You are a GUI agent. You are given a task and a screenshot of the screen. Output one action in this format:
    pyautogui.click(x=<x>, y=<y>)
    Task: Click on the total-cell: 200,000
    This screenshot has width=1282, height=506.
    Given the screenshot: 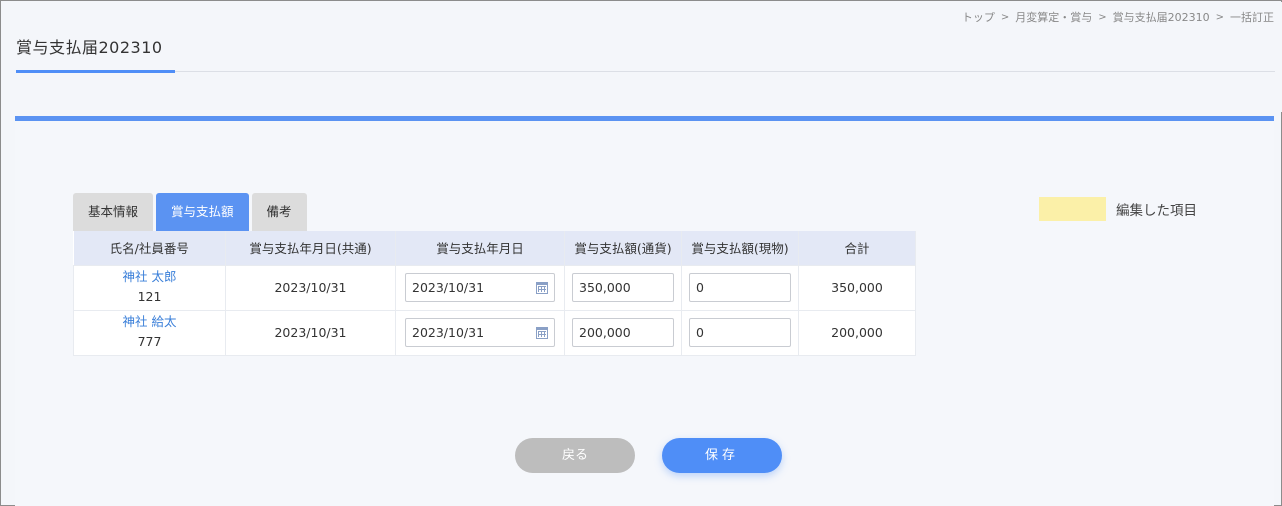 What is the action you would take?
    pyautogui.click(x=857, y=332)
    